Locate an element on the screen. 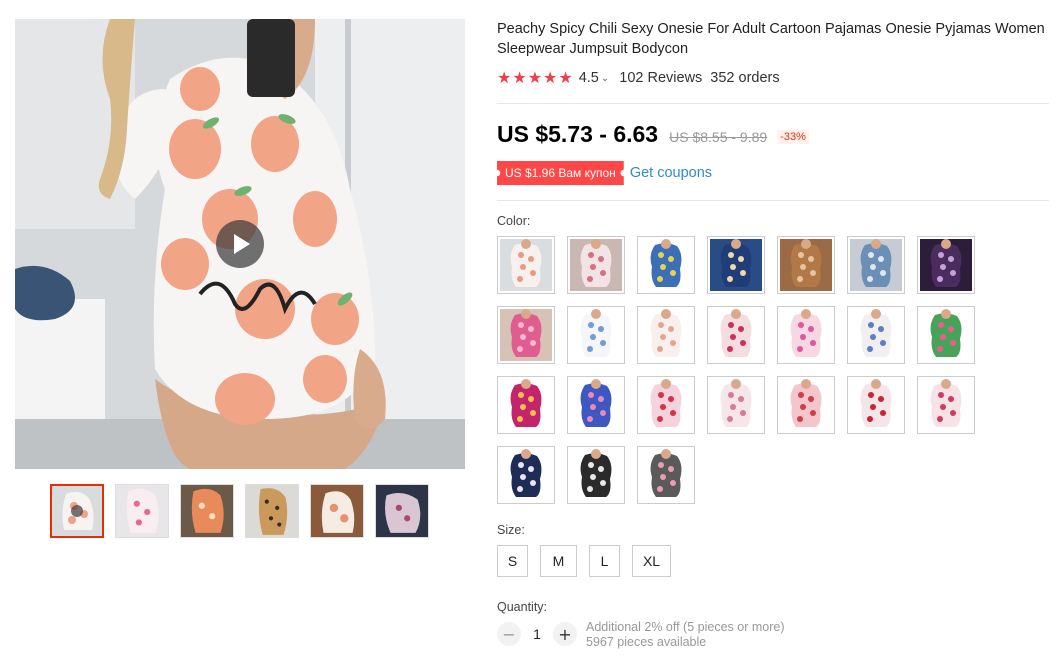 Image resolution: width=1060 pixels, height=664 pixels. color-swatch-red-lips is located at coordinates (876, 405).